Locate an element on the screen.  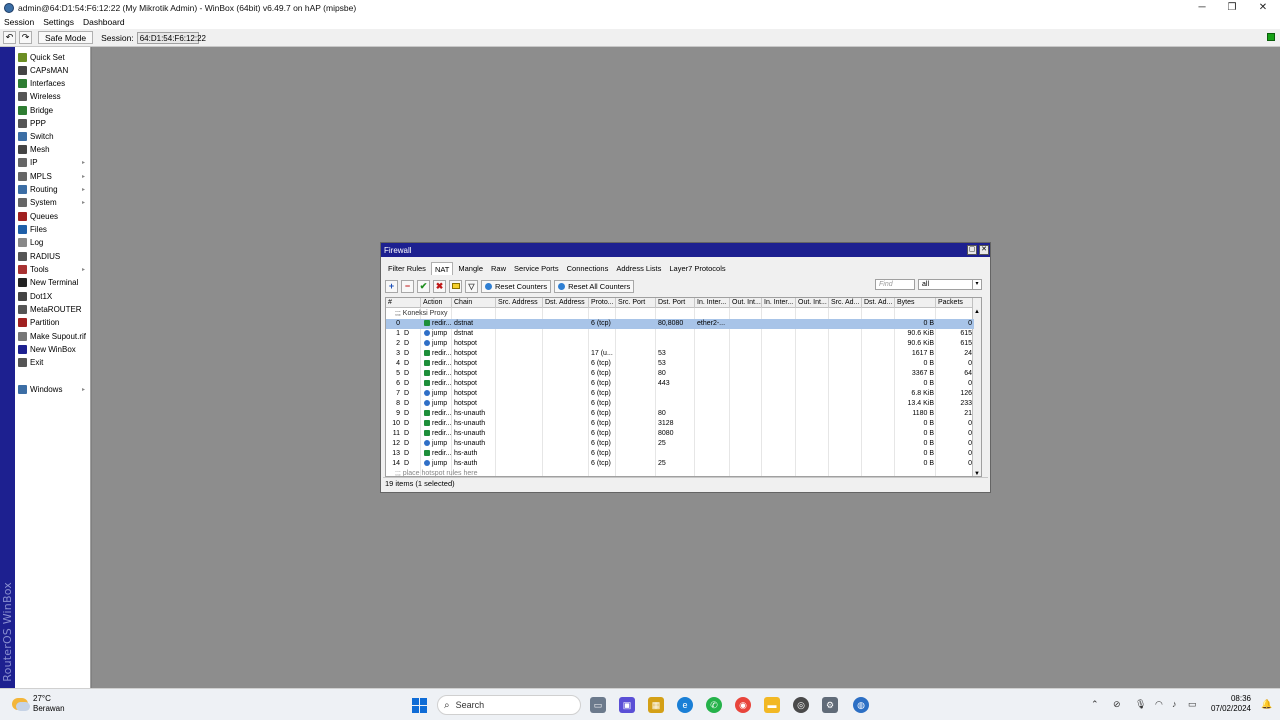
table-row: 7 Djump hotspot 6 (tcp) 6.8 KiB 126 is located at coordinates (680, 394).